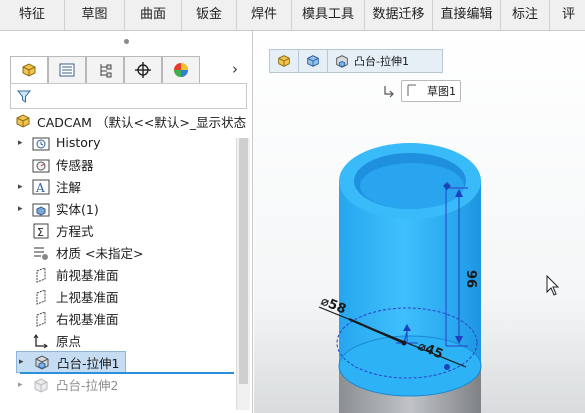  I want to click on tree-filter-bar, so click(128, 96).